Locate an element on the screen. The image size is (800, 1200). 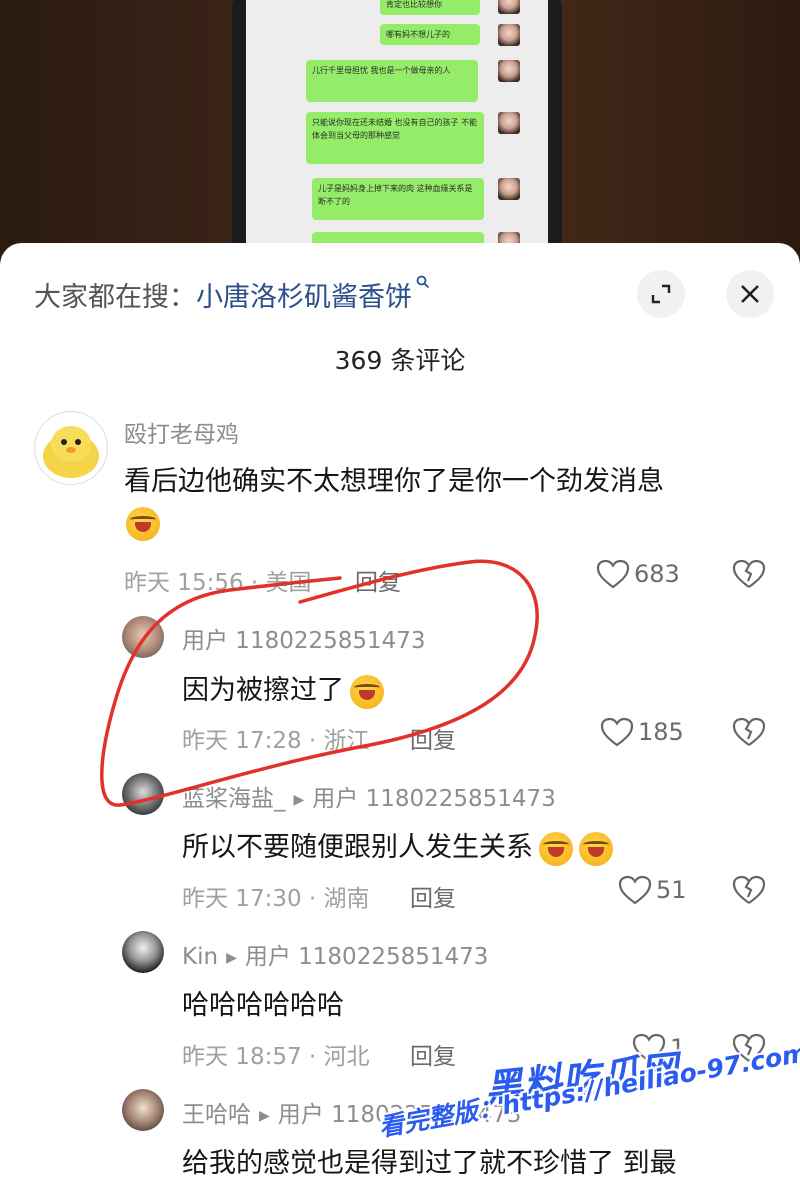
author-name: 王哈哈 is located at coordinates (216, 1115).